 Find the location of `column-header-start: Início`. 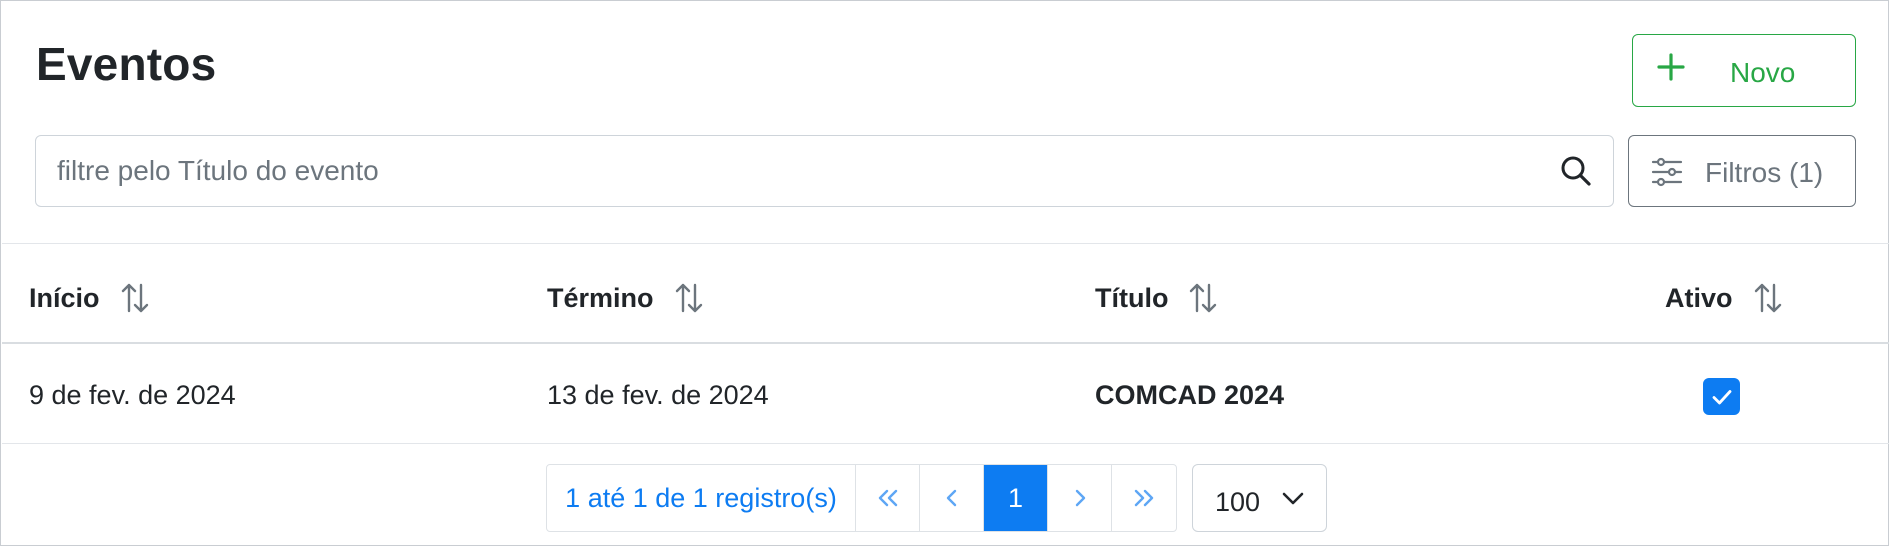

column-header-start: Início is located at coordinates (89, 298).